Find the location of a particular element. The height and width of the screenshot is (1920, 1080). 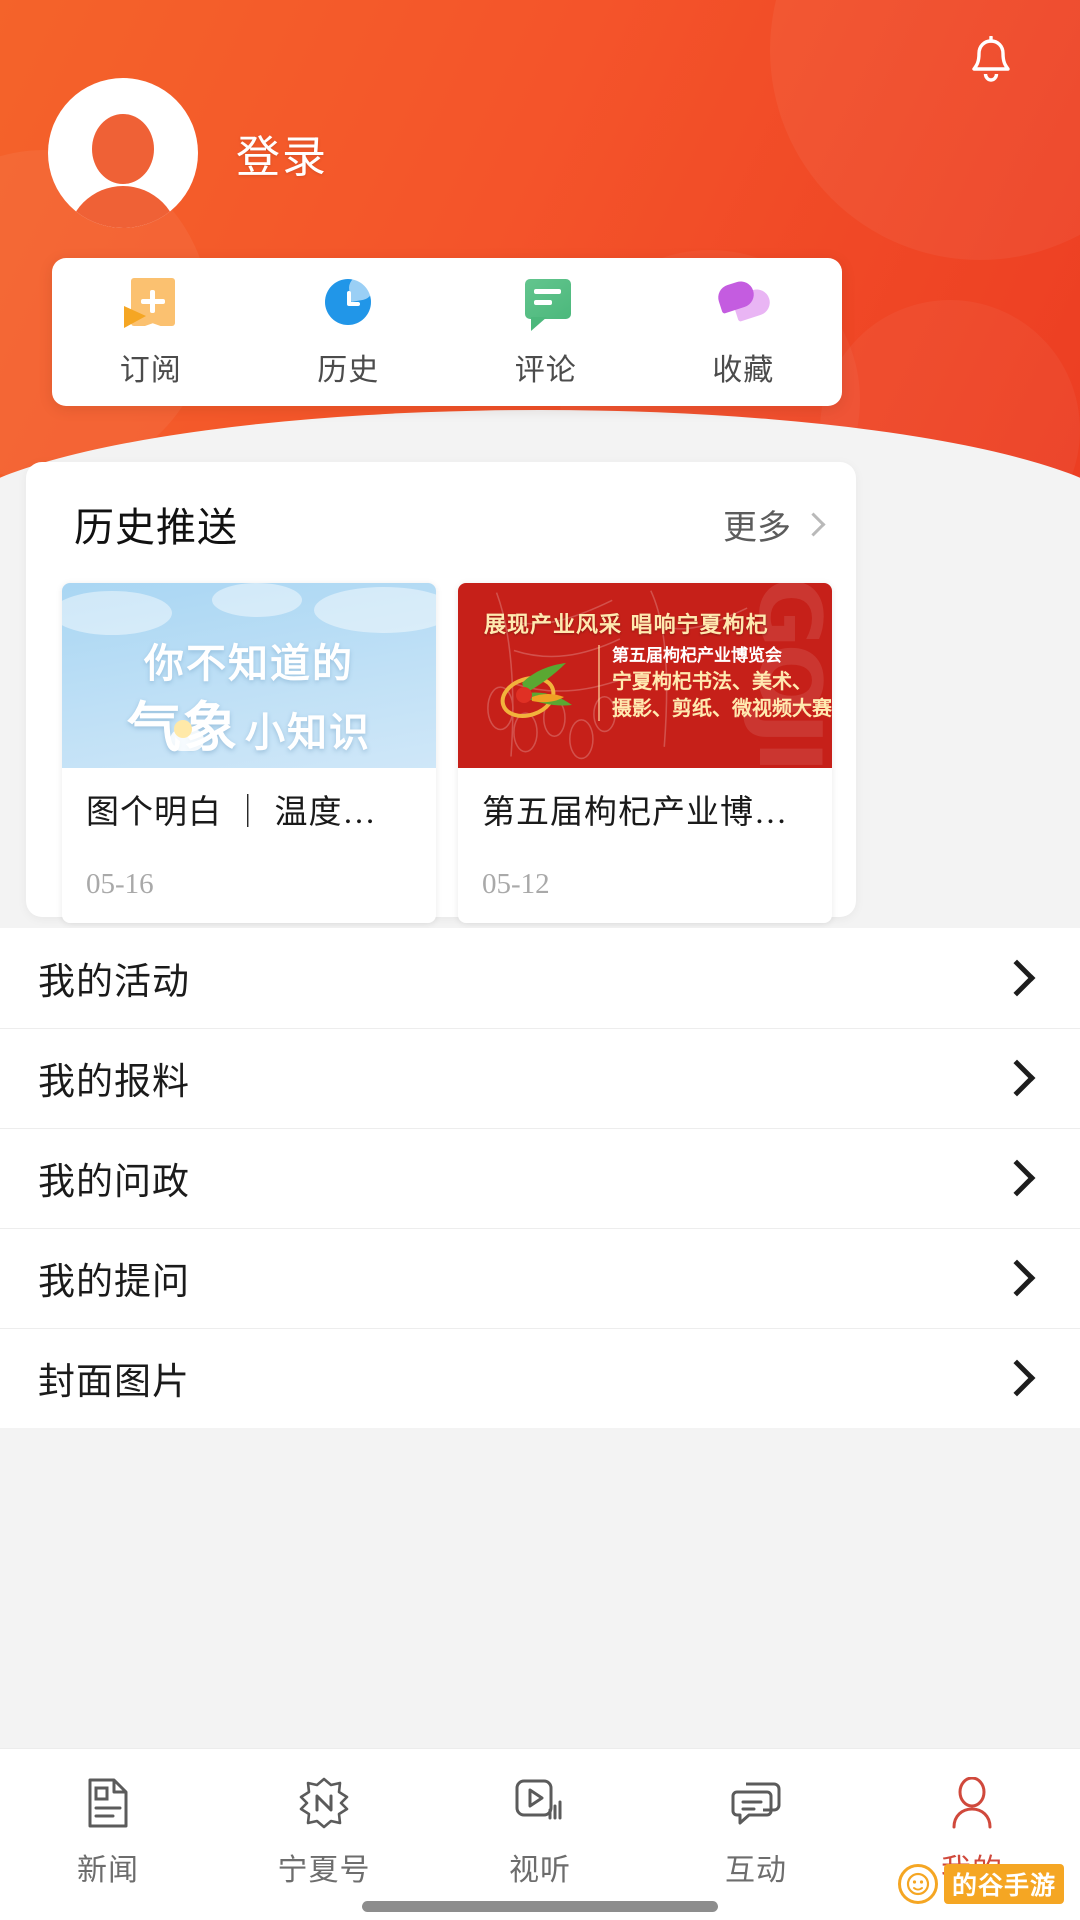

quick-action-label: 评论 is located at coordinates (545, 370).